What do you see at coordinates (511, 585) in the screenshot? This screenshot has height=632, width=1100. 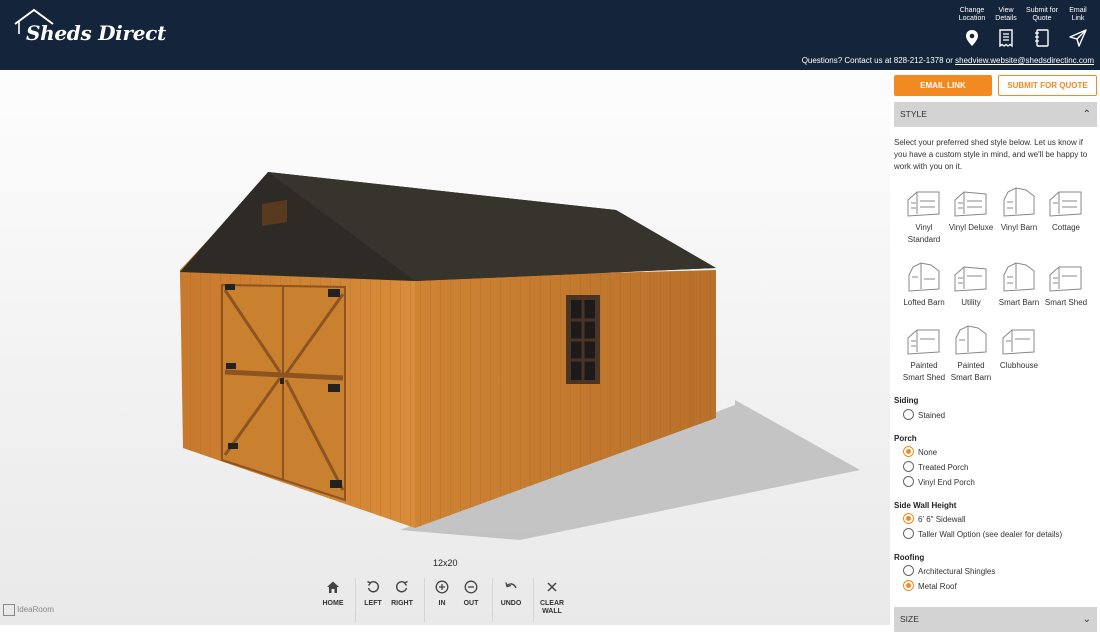 I see `undo-icon` at bounding box center [511, 585].